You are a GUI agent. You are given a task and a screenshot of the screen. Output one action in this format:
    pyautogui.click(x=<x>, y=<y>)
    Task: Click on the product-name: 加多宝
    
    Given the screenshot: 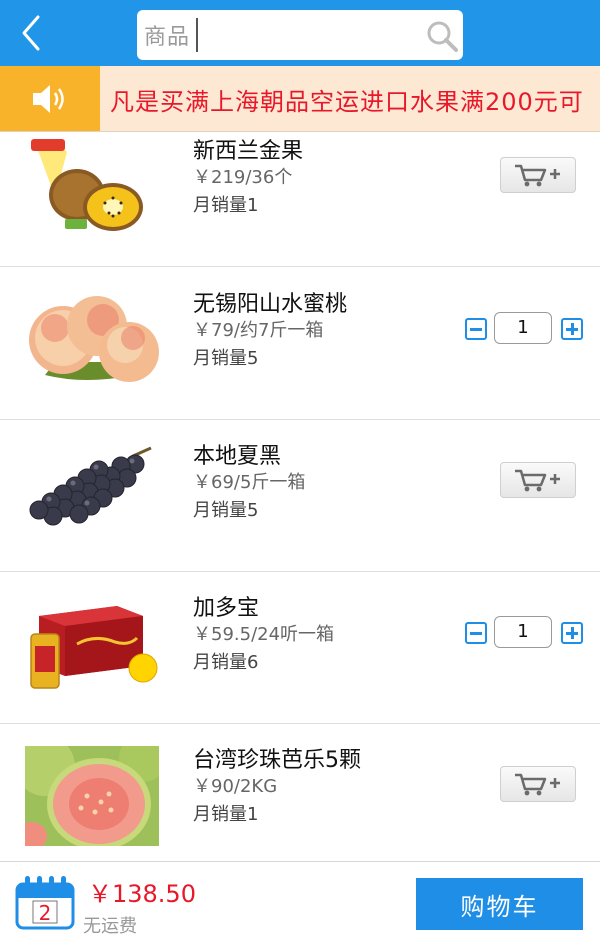 What is the action you would take?
    pyautogui.click(x=226, y=606)
    